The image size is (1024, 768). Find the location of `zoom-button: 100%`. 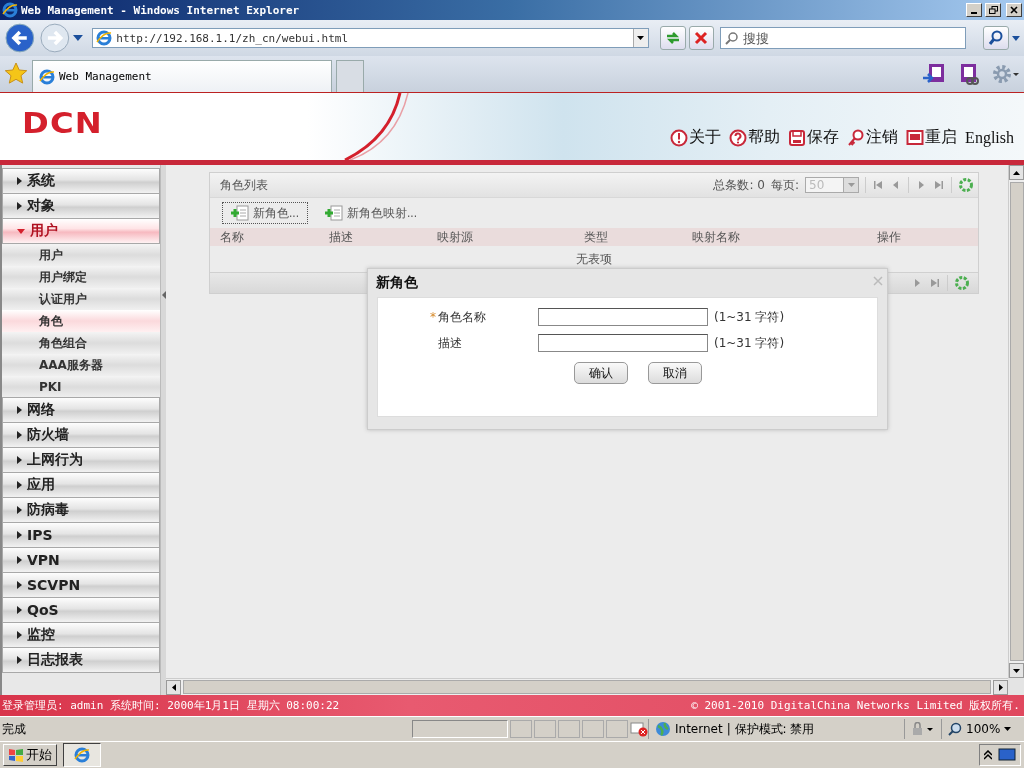

zoom-button: 100% is located at coordinates (982, 729).